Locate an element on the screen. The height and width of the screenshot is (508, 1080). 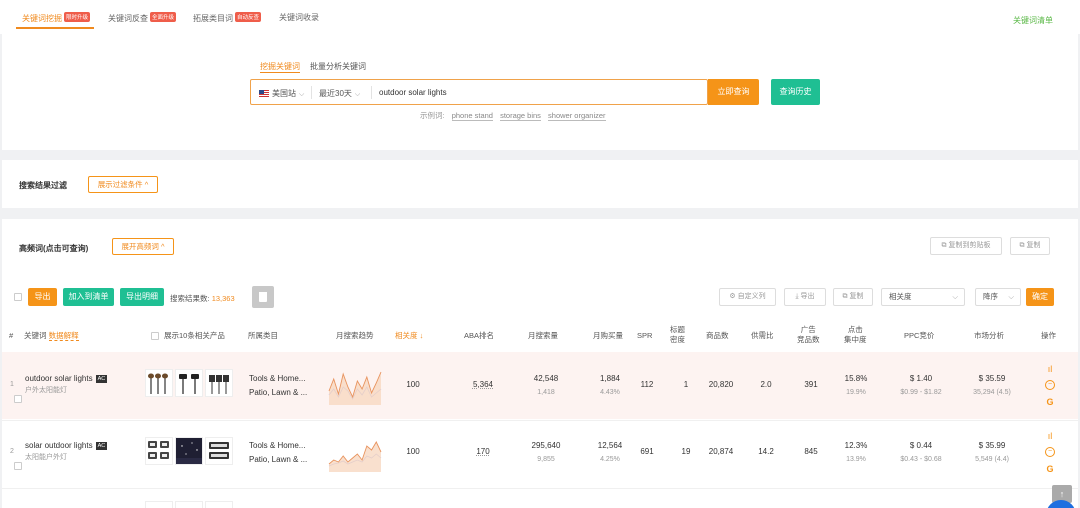
col-product-count: 商品数 is located at coordinates (717, 335).